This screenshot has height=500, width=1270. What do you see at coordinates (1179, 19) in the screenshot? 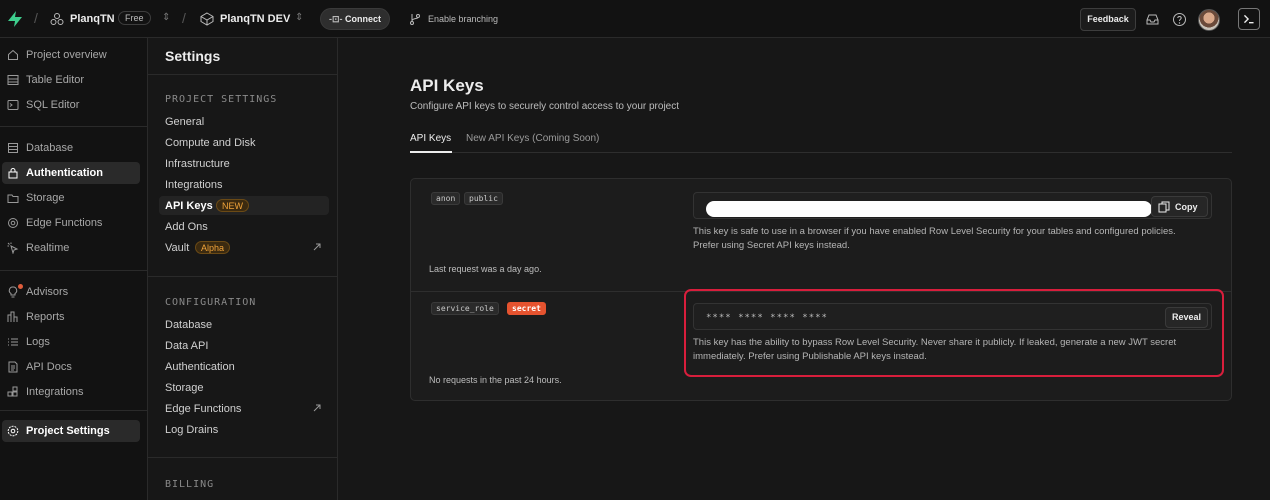
I see `help-icon` at bounding box center [1179, 19].